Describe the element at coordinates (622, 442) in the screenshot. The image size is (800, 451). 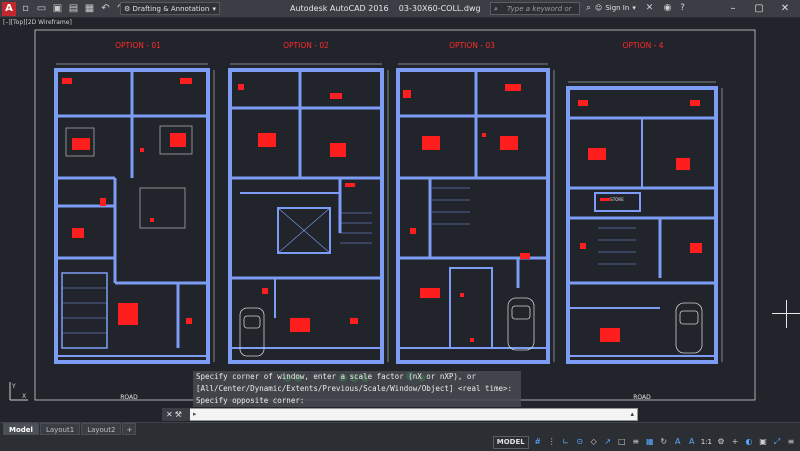
I see `object-snap-icon: □` at that location.